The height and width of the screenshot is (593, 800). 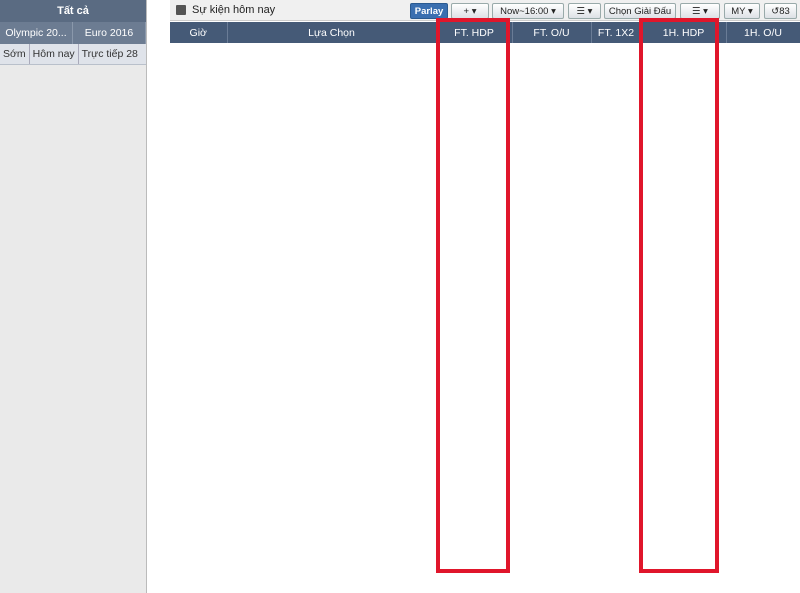 What do you see at coordinates (470, 11) in the screenshot?
I see `add-button: + ▾` at bounding box center [470, 11].